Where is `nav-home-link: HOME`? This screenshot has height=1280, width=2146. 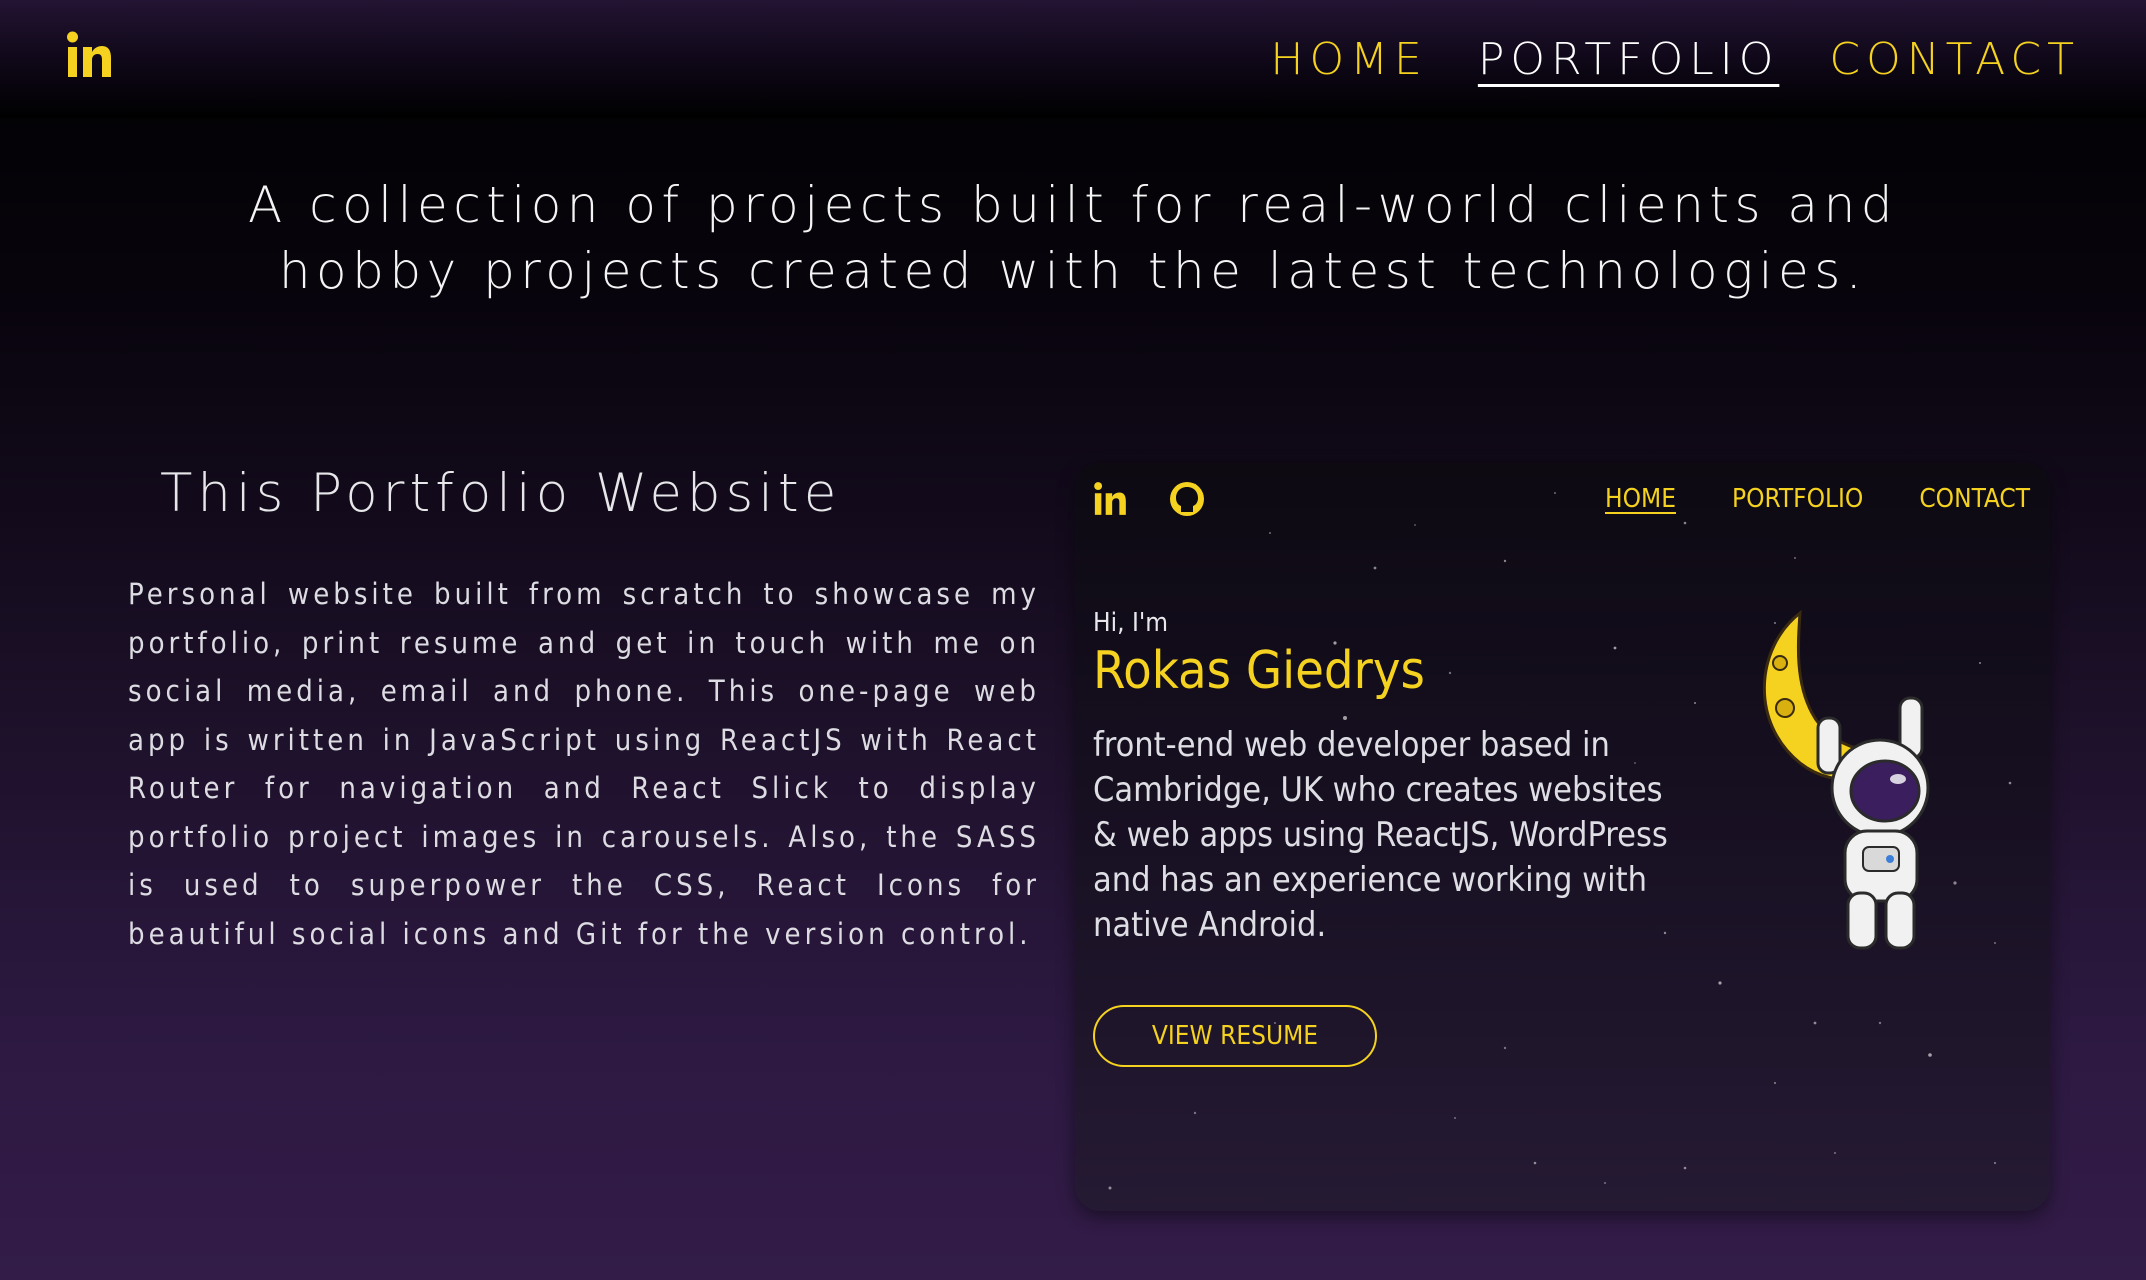
nav-home-link: HOME is located at coordinates (1348, 60).